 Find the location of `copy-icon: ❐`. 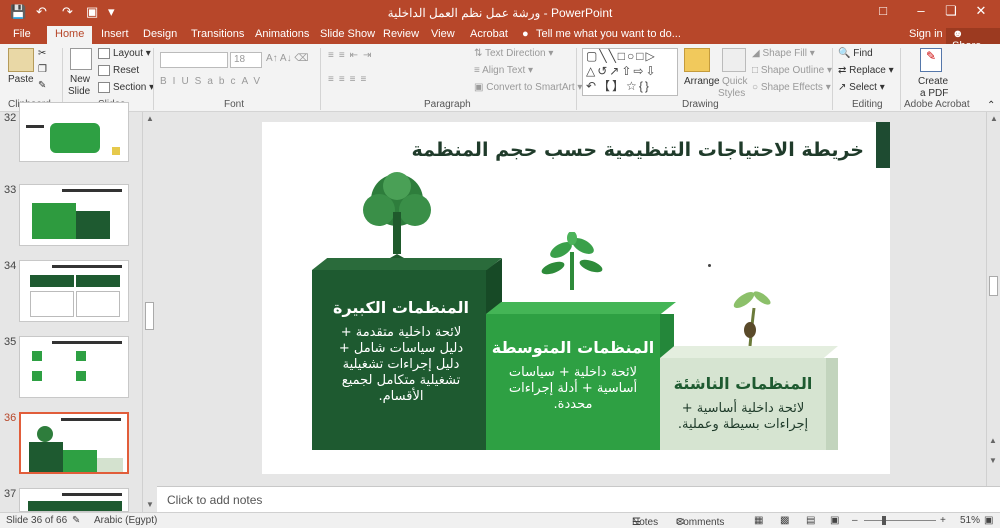

copy-icon: ❐ is located at coordinates (42, 69).